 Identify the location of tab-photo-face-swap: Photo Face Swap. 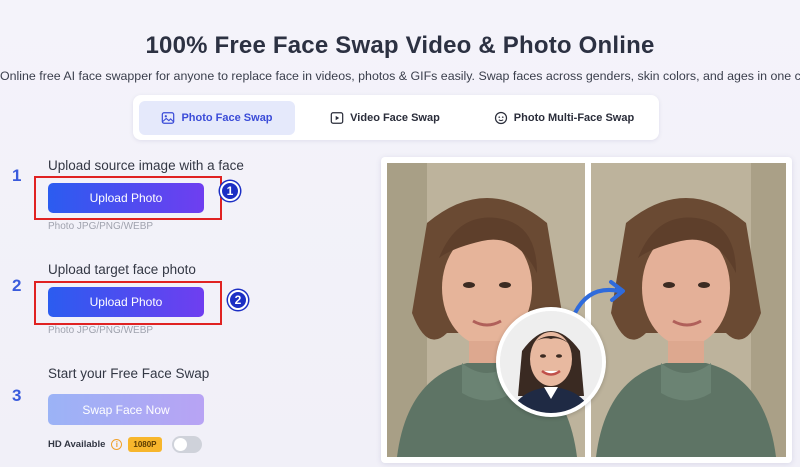
(217, 117).